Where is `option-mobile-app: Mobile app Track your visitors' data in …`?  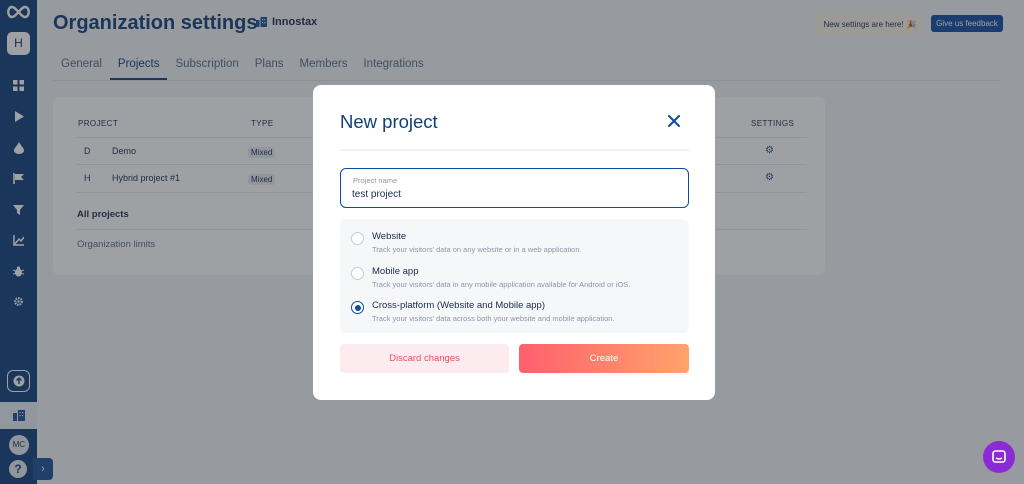 option-mobile-app: Mobile app Track your visitors' data in … is located at coordinates (516, 279).